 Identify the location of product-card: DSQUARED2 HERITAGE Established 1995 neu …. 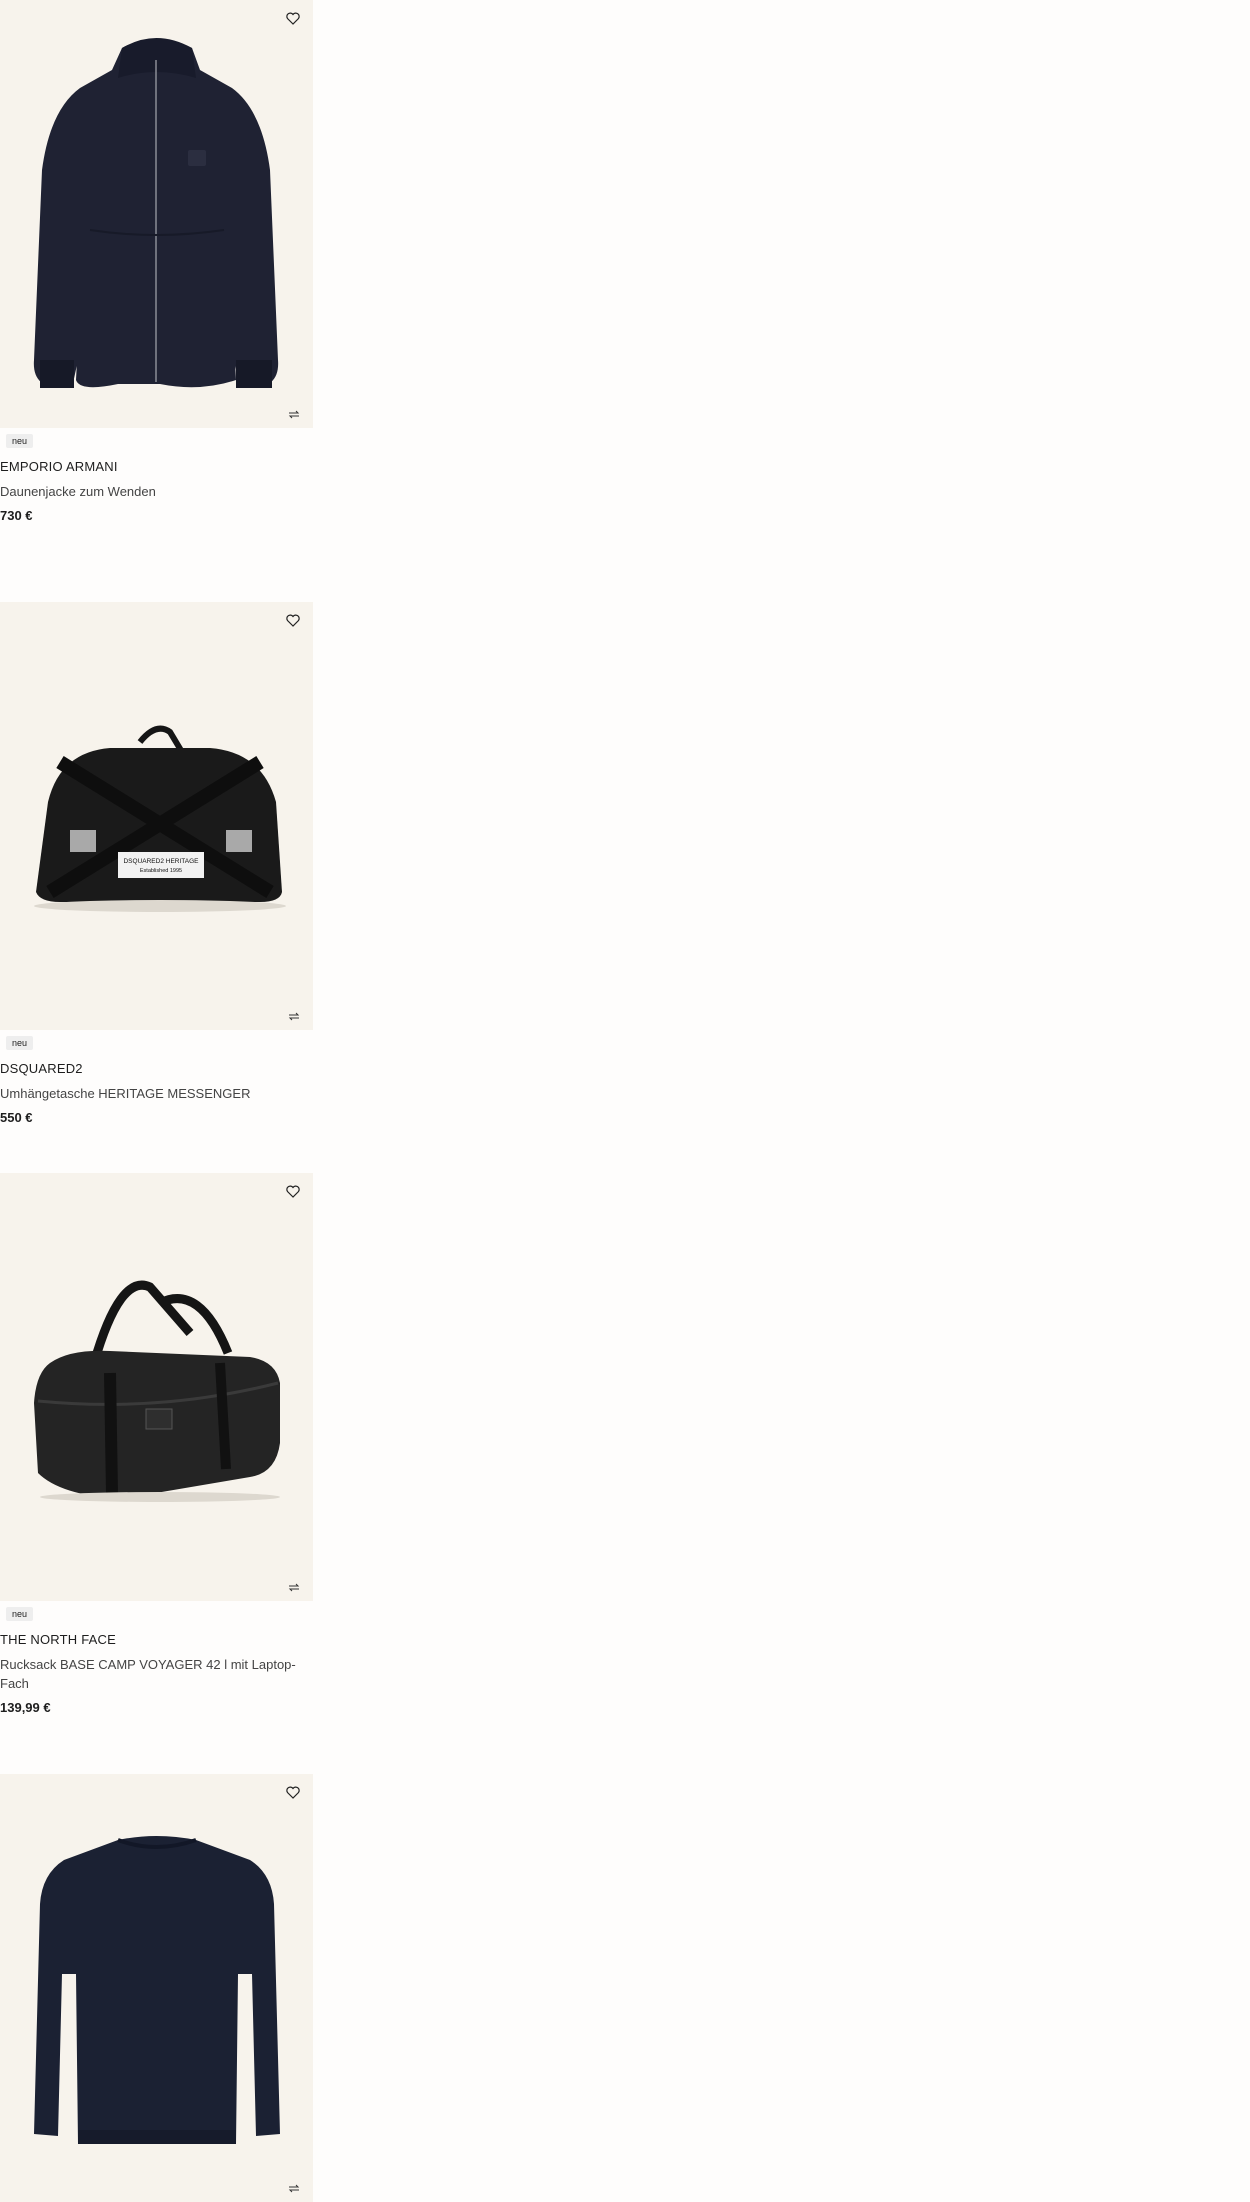
(156, 863).